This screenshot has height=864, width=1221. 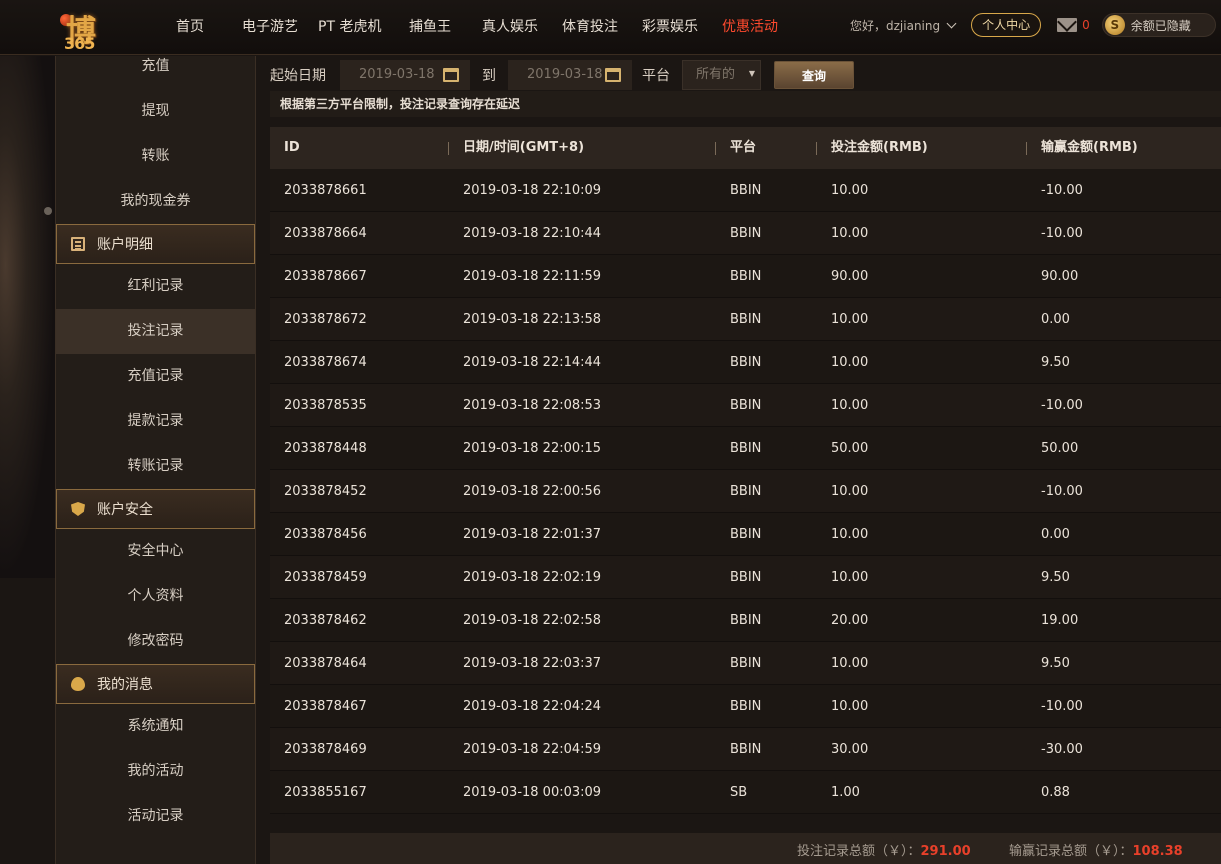 What do you see at coordinates (325, 190) in the screenshot?
I see `table-cell: 2033878661` at bounding box center [325, 190].